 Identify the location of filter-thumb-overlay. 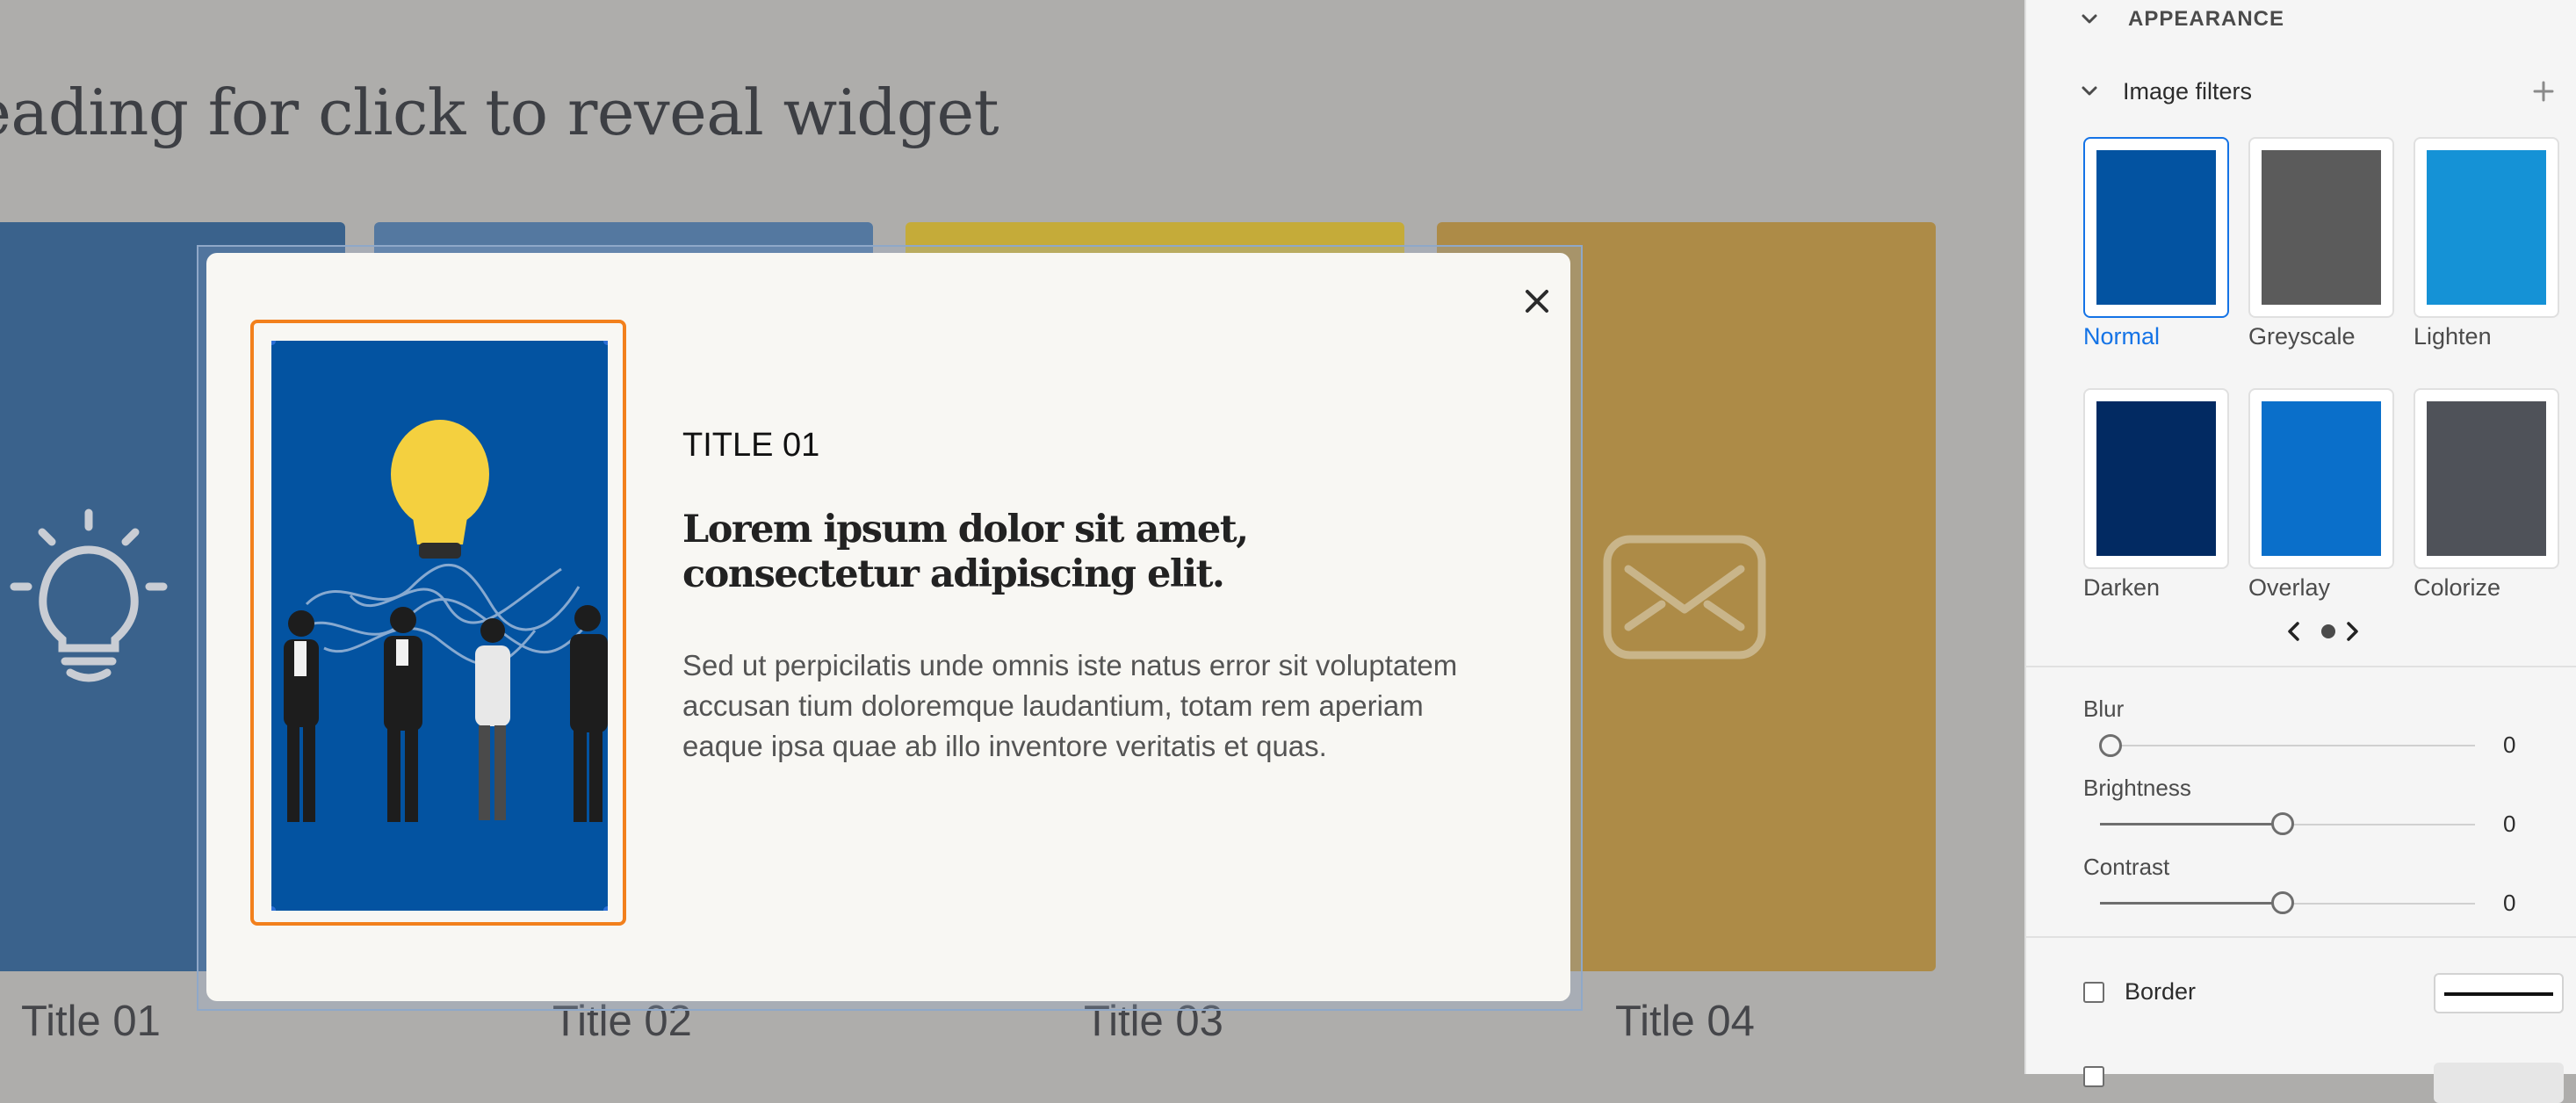
(2321, 479).